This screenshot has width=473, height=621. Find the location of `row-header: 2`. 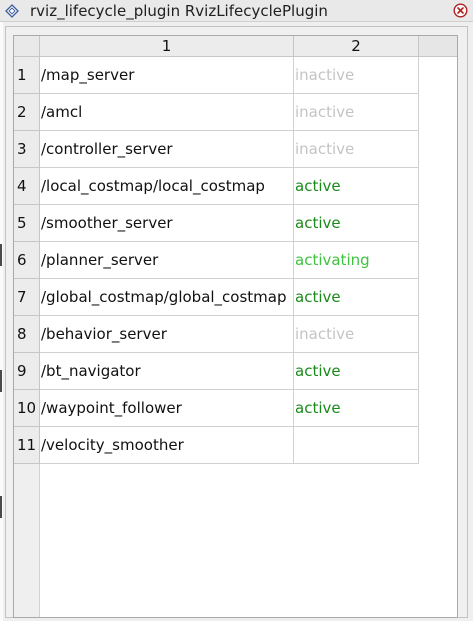

row-header: 2 is located at coordinates (27, 112).